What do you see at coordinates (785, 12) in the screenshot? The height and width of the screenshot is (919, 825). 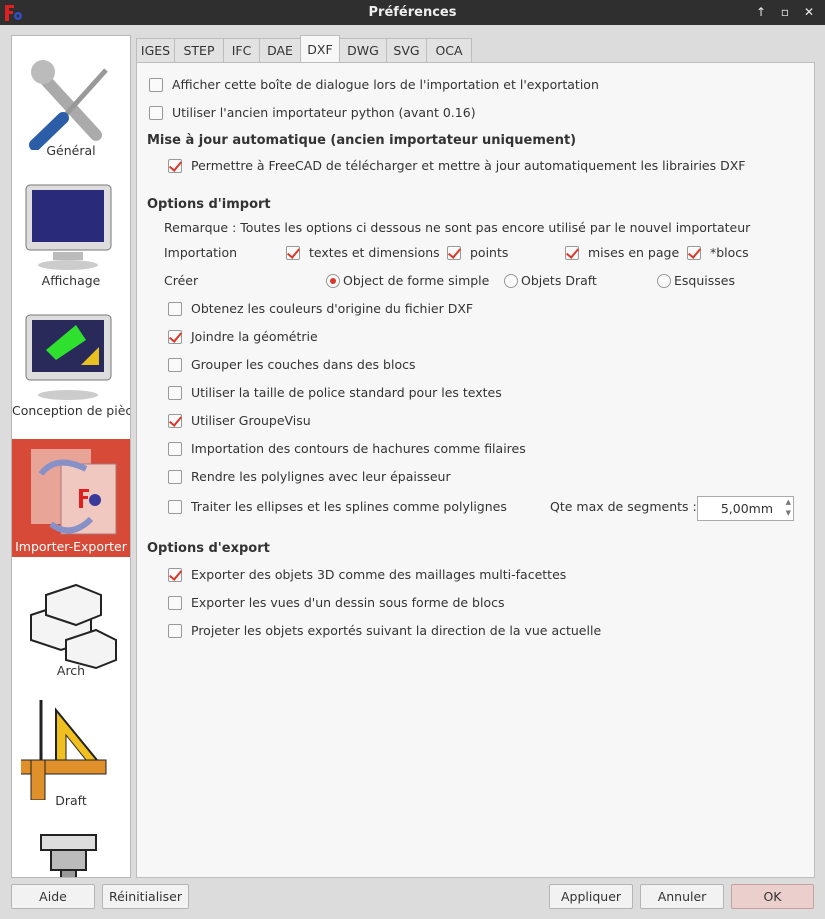 I see `restore-icon: ▫` at bounding box center [785, 12].